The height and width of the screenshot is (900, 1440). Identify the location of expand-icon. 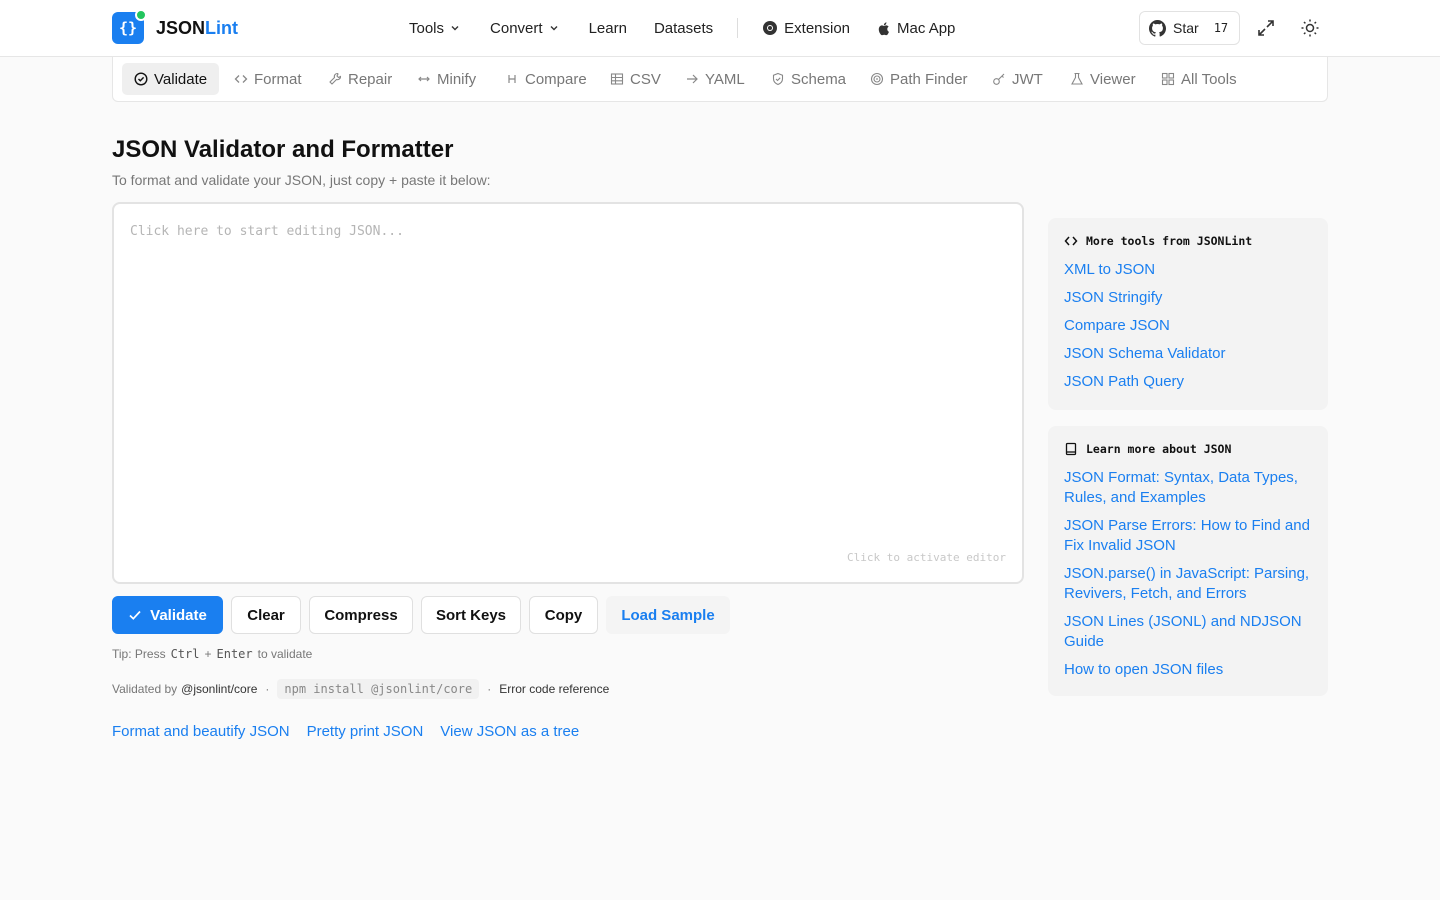
(1266, 28).